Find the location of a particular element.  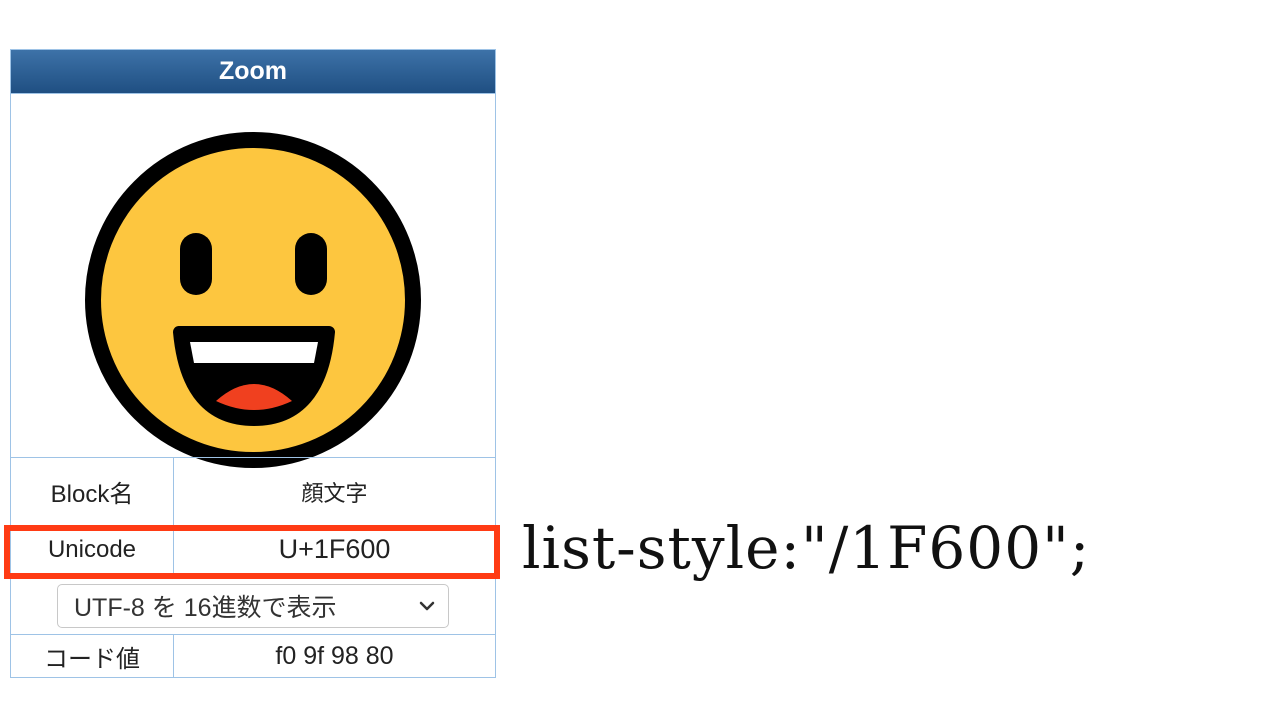

code-row: コード値 f0 9f 98 80 is located at coordinates (253, 655).